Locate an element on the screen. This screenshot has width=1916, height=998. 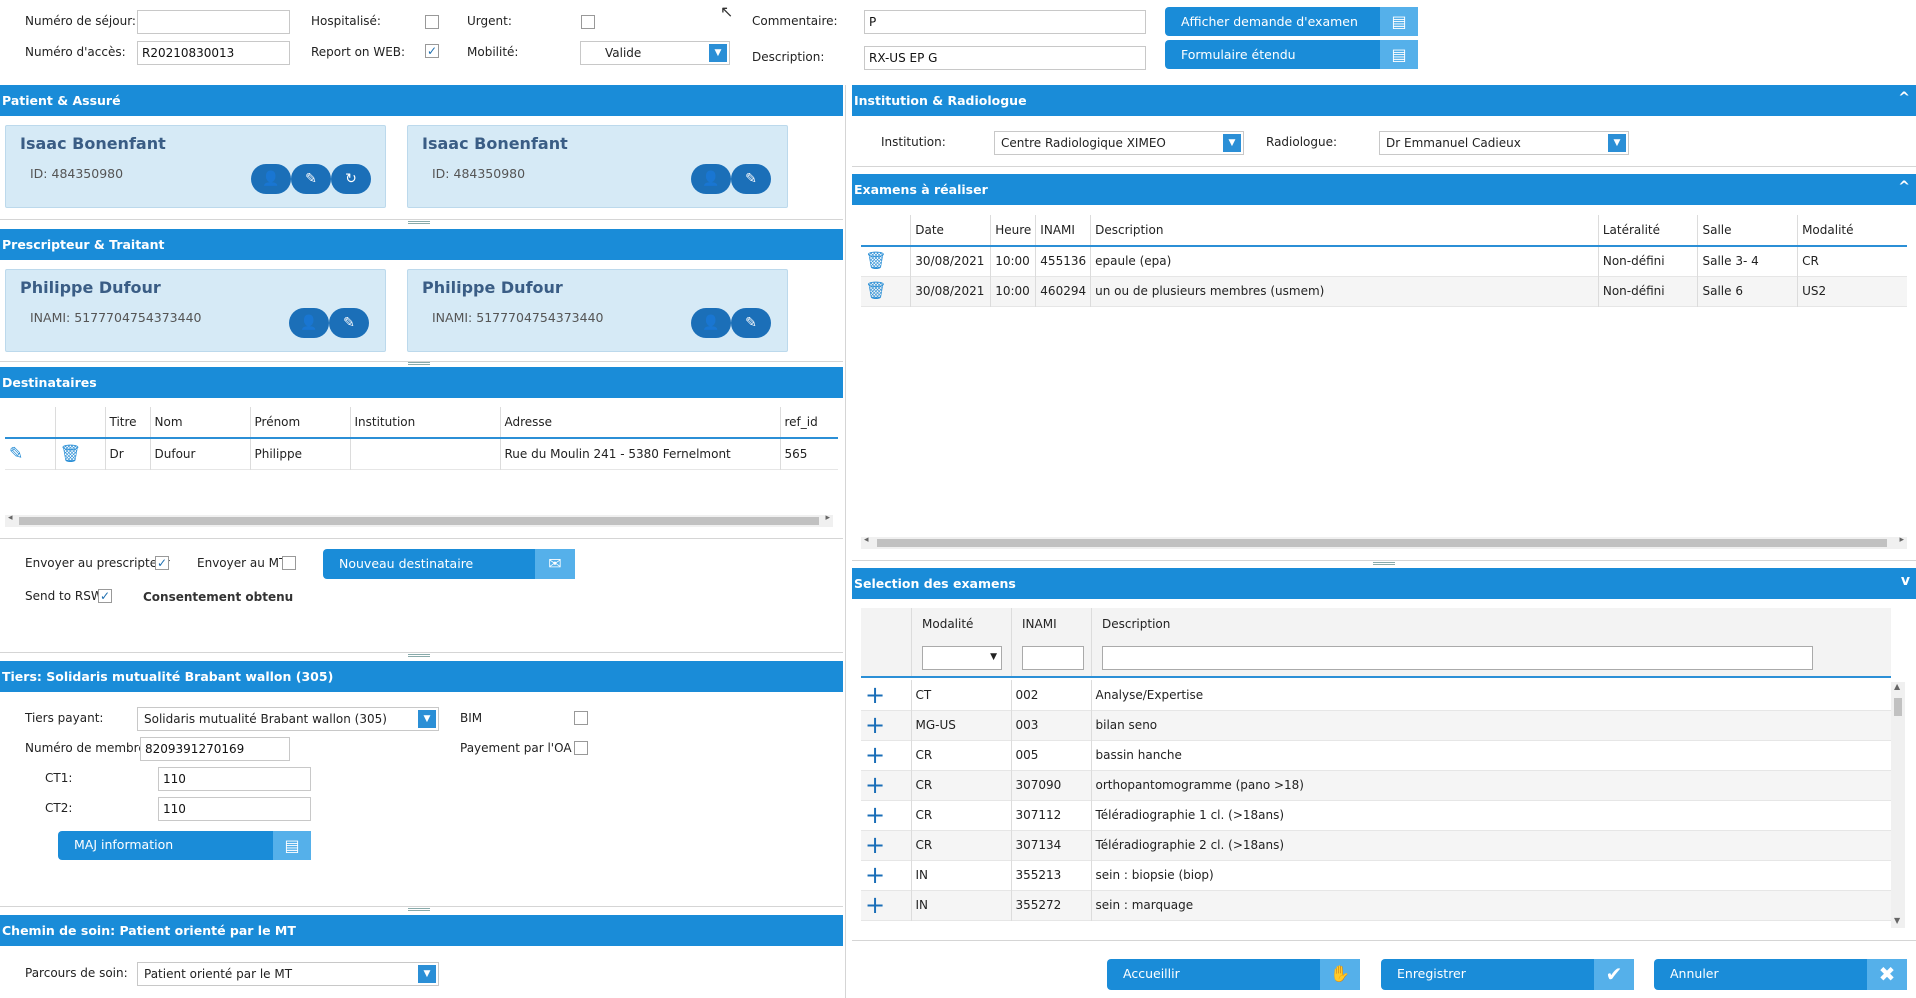
parcours-soin-select: Patient orienté par le MT ▼ is located at coordinates (288, 974).